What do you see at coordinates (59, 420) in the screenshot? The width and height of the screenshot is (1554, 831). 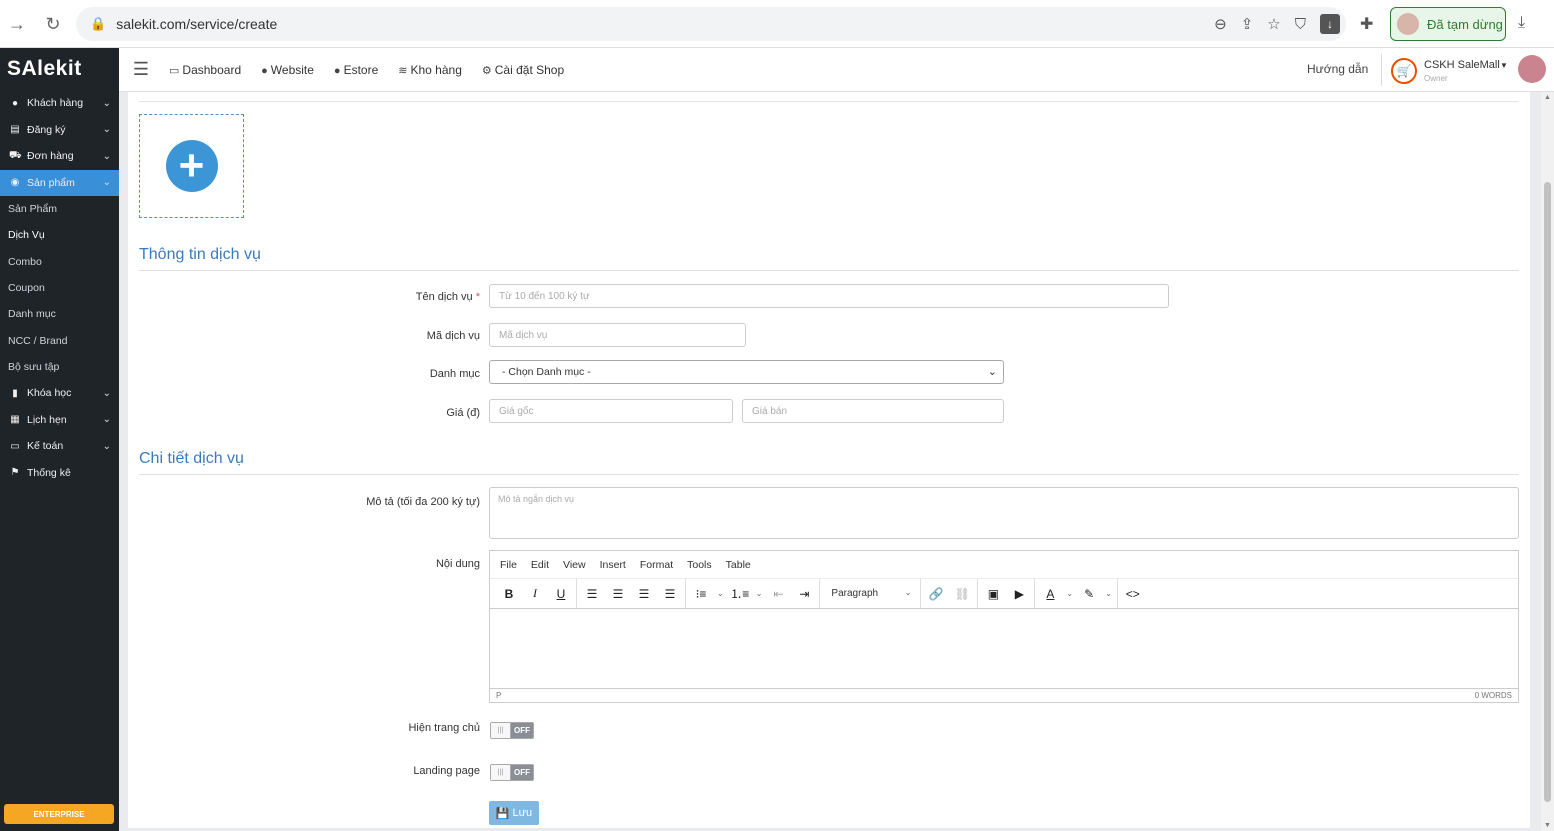 I see `sidebar-item-appointments: ▦ Lịch hẹn ⌄` at bounding box center [59, 420].